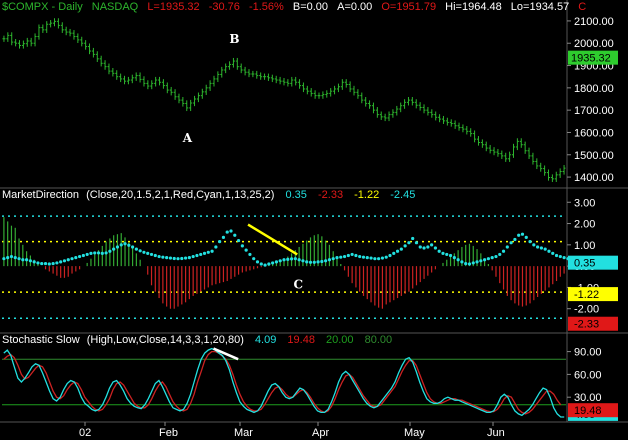  What do you see at coordinates (594, 178) in the screenshot?
I see `price-axis-label: 1400.00` at bounding box center [594, 178].